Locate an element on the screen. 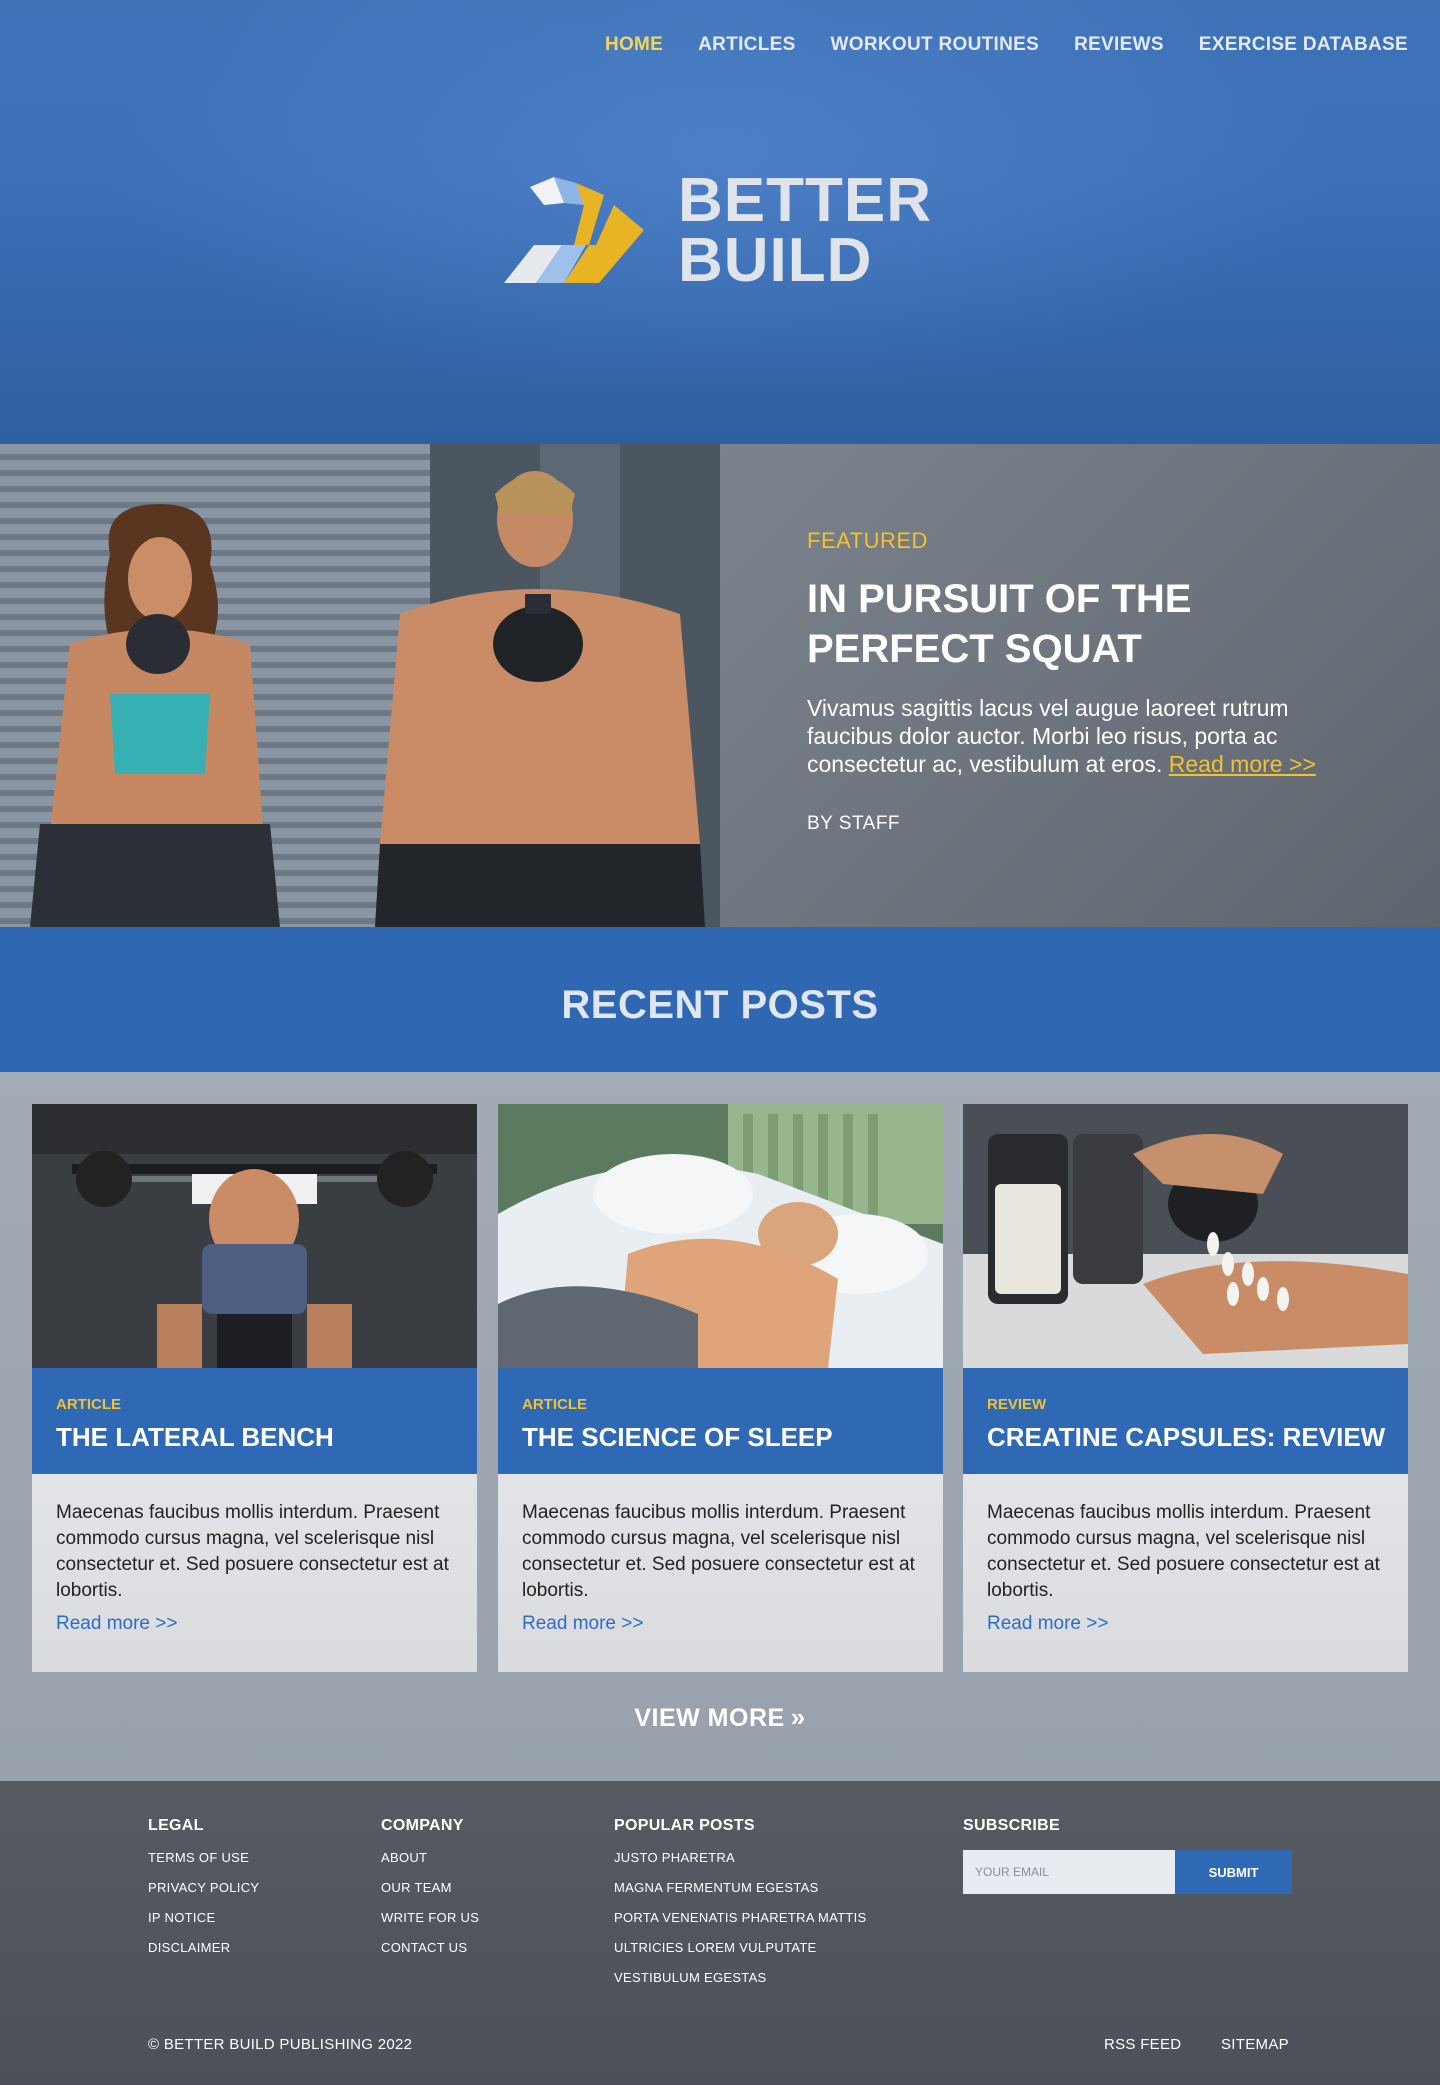 The height and width of the screenshot is (2085, 1440). featured-read-more-link: Read more >> is located at coordinates (1242, 764).